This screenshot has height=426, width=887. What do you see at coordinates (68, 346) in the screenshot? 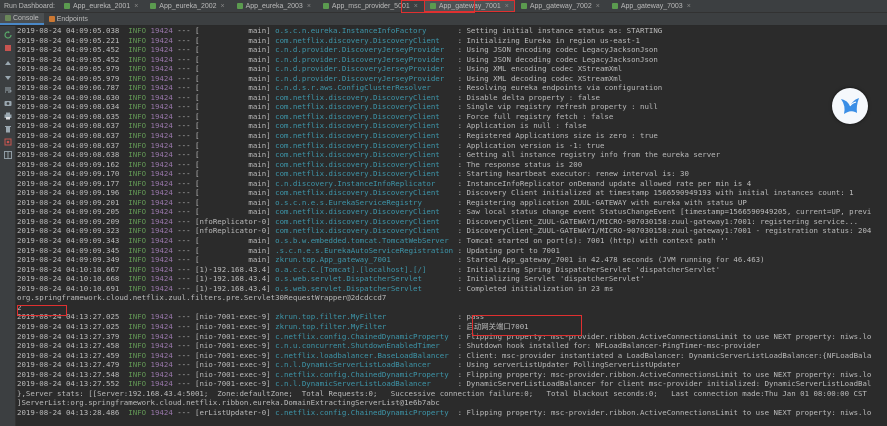
I see `log-timestamp: 2019-08-24 04:13:27.458` at bounding box center [68, 346].